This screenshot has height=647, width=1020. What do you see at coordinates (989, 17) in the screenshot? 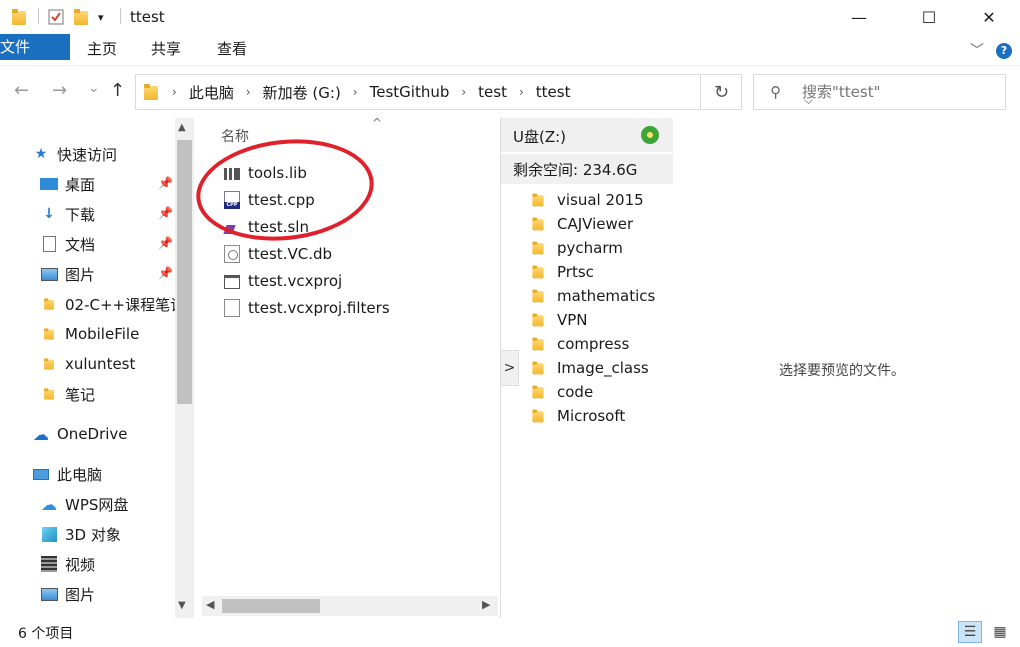
I see `close-button: ✕` at bounding box center [989, 17].